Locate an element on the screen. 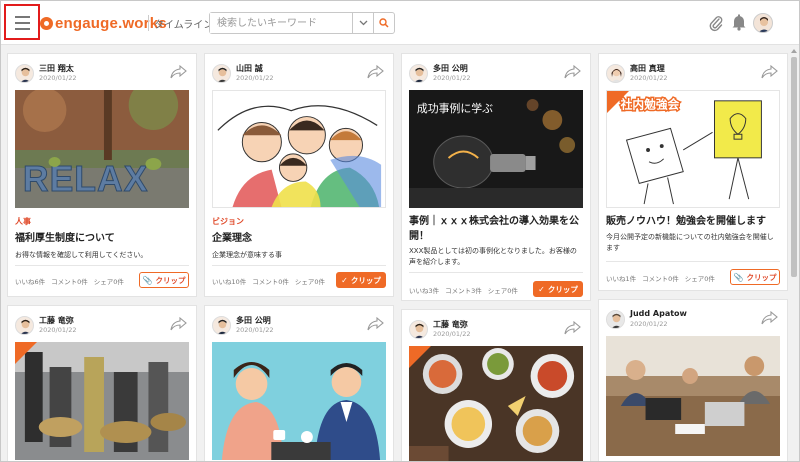 This screenshot has height=462, width=800. top-header: engauge.works タイムライン is located at coordinates (400, 23).